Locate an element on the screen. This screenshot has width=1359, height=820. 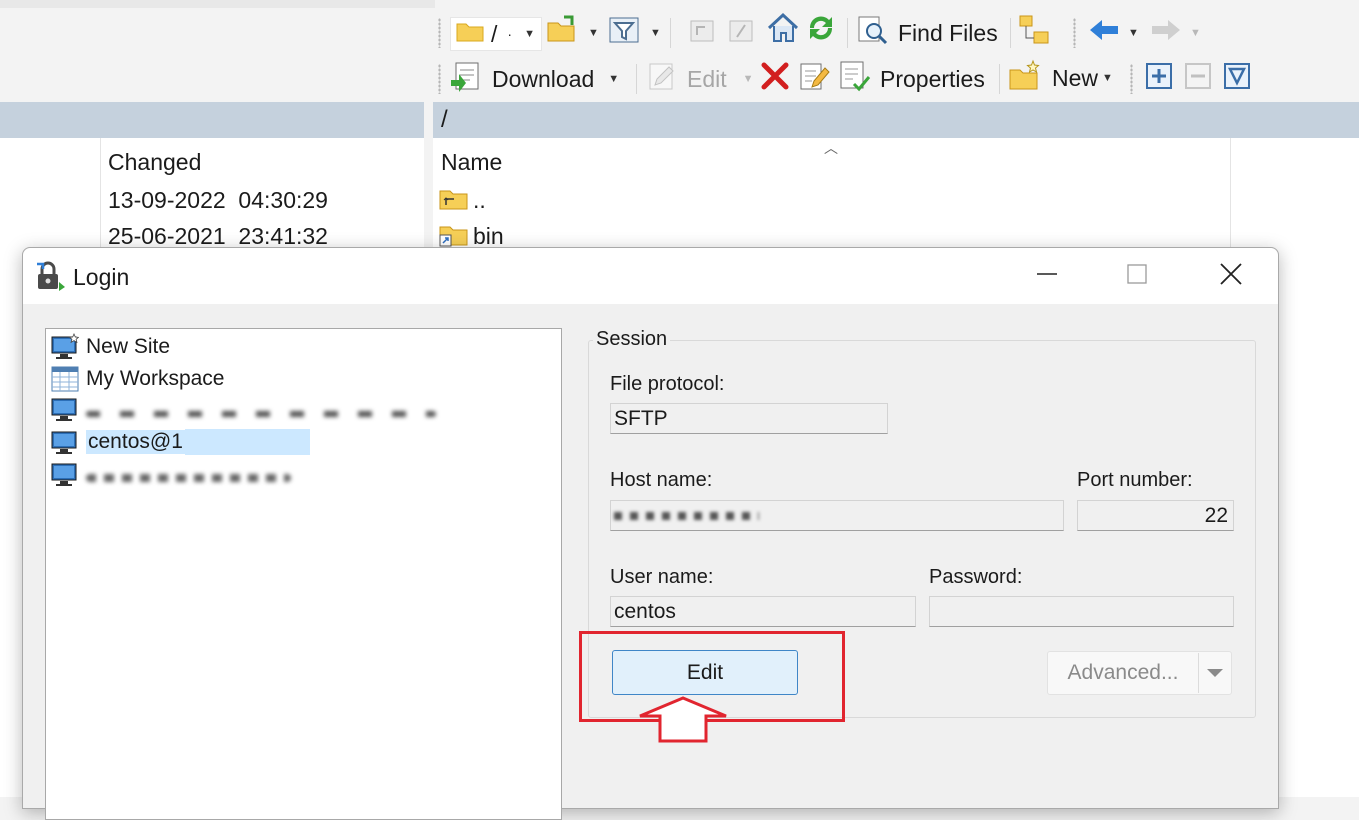
chevron-down-icon is located at coordinates (1215, 673).